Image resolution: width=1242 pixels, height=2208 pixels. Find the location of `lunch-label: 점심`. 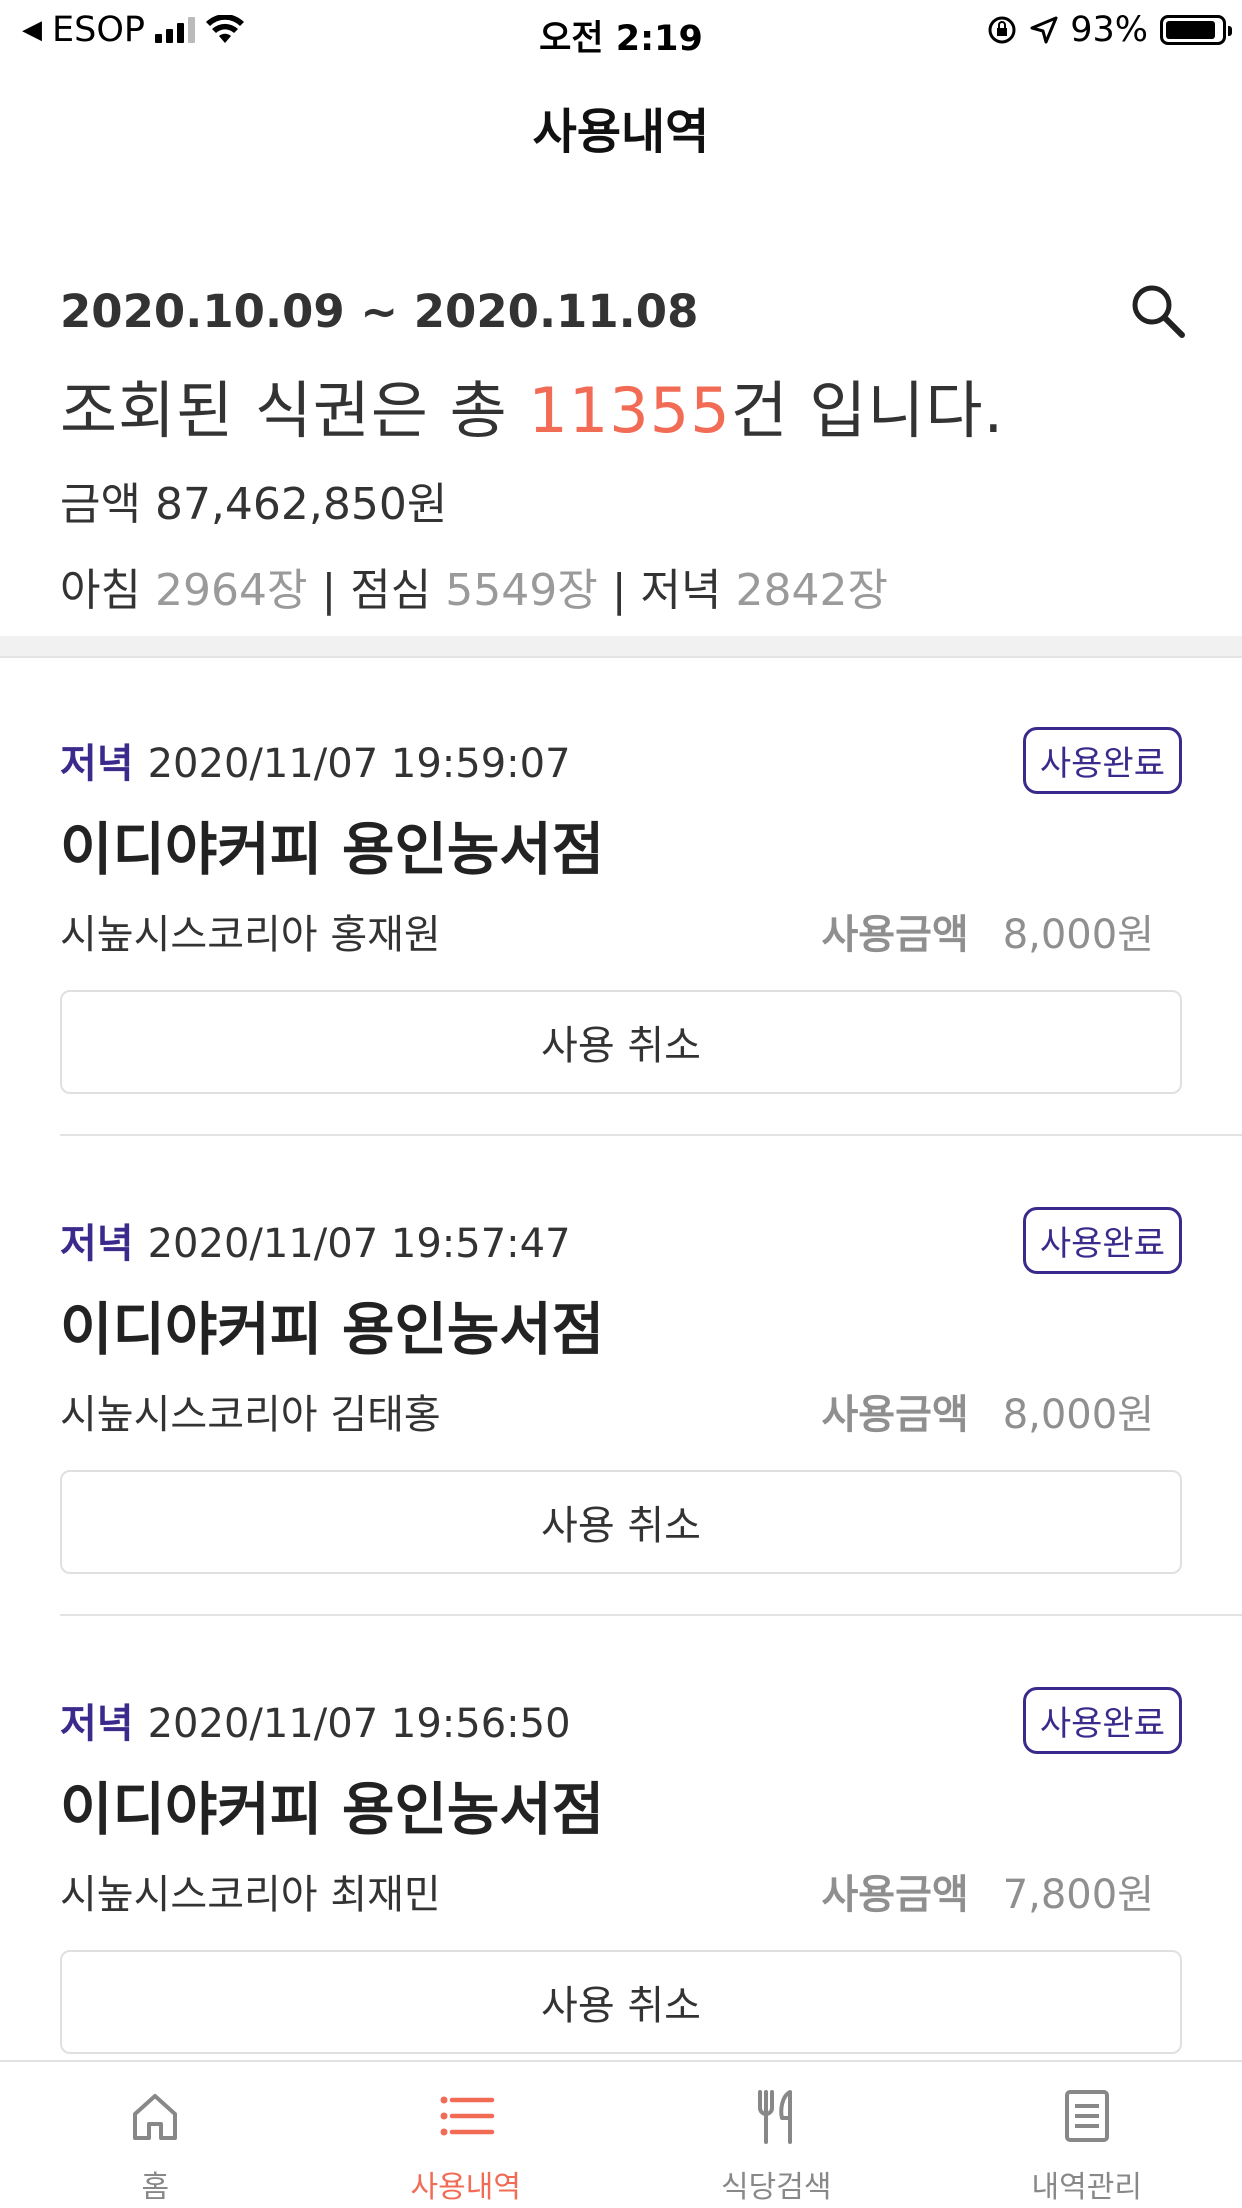

lunch-label: 점심 is located at coordinates (391, 590).